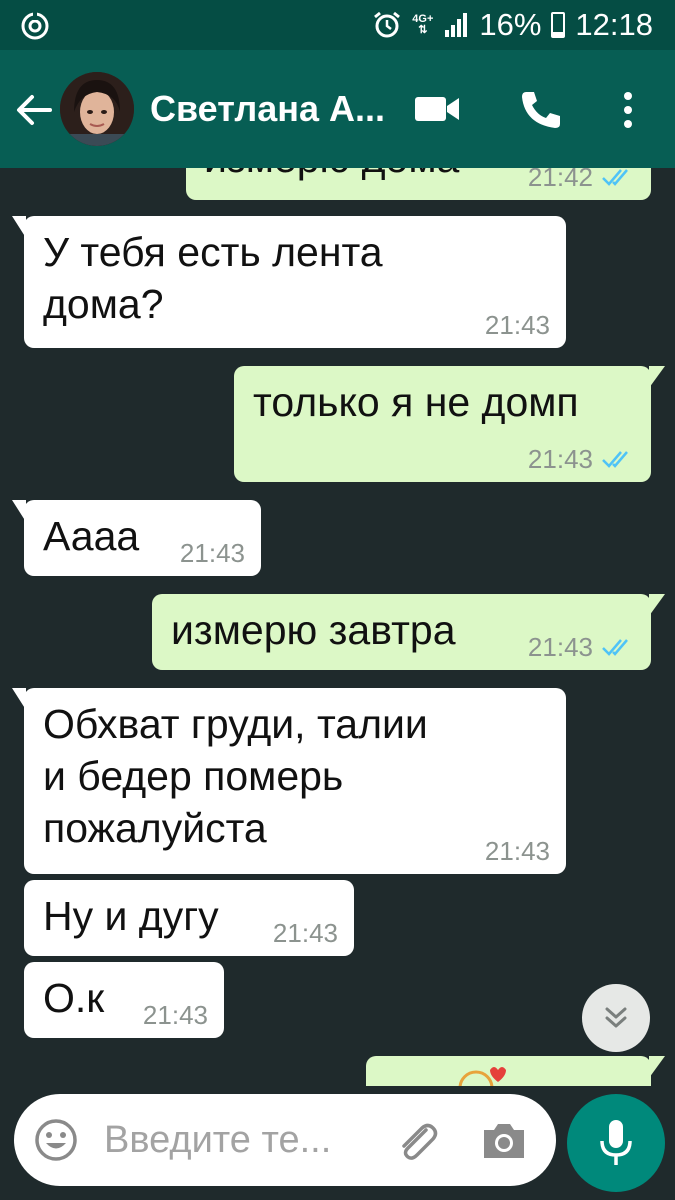 Image resolution: width=675 pixels, height=1200 pixels. I want to click on message-bubble-incoming: Аааа 21:43, so click(136, 538).